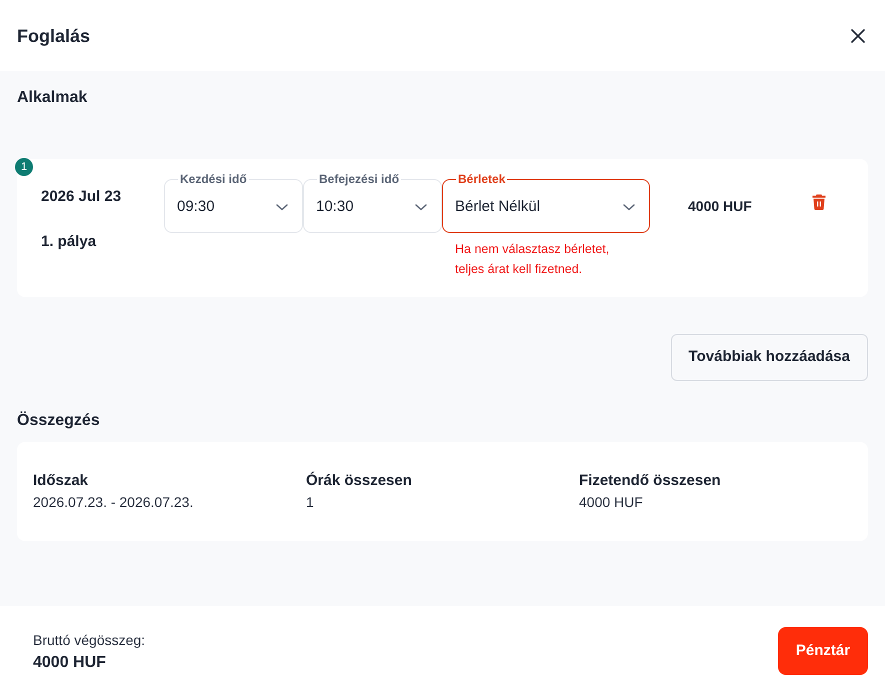 The height and width of the screenshot is (696, 885). I want to click on select-field: Befejezési idő 10:30, so click(372, 202).